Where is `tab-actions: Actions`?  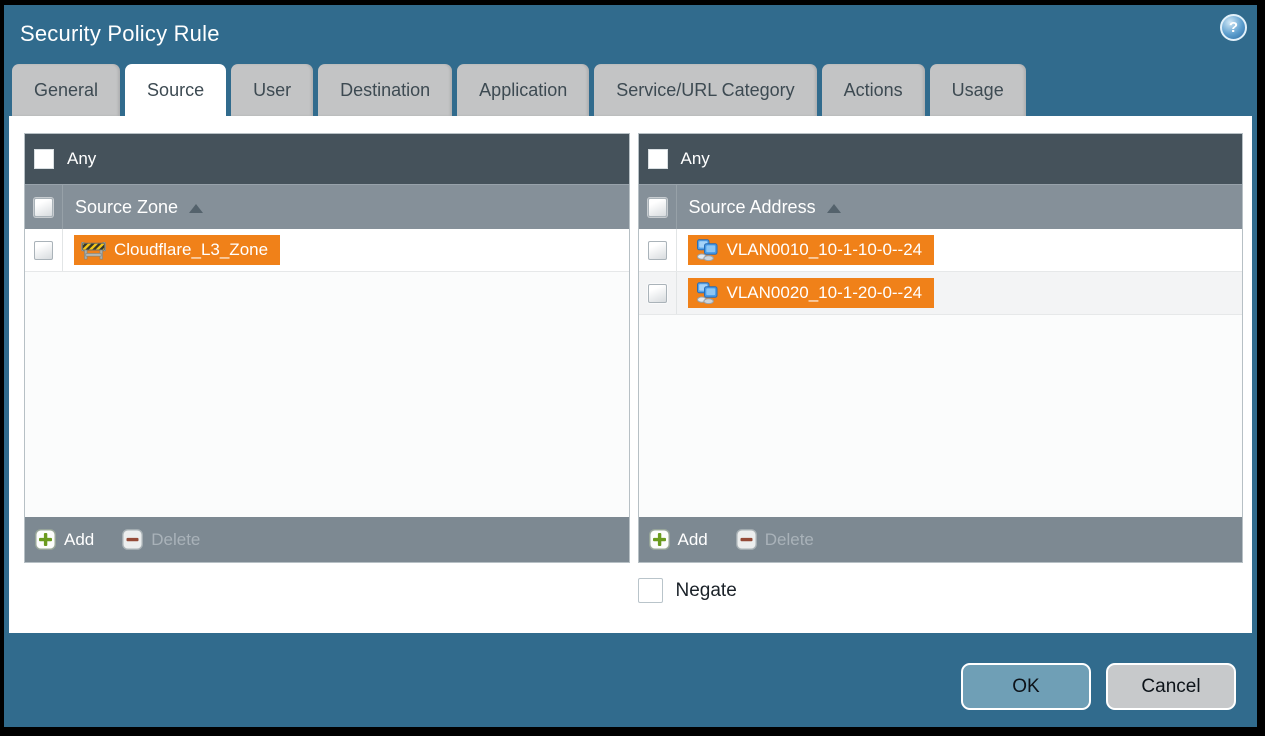 tab-actions: Actions is located at coordinates (873, 90).